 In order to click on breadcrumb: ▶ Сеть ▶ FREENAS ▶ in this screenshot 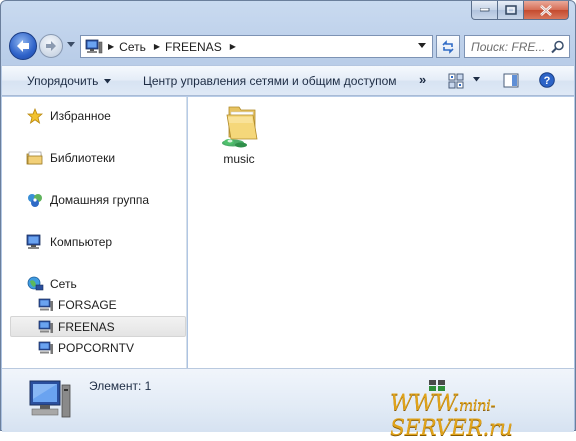, I will do `click(173, 47)`.